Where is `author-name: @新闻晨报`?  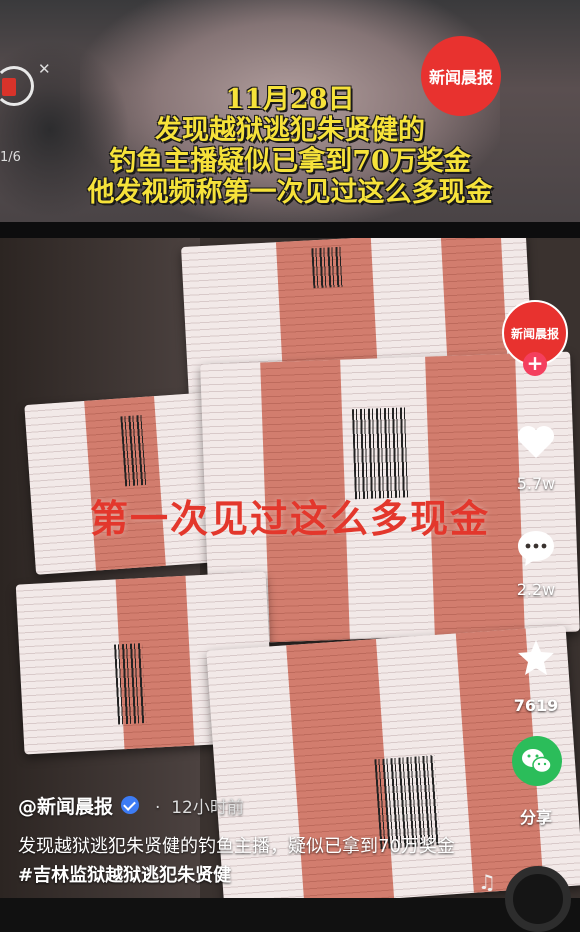
author-name: @新闻晨报 is located at coordinates (65, 805).